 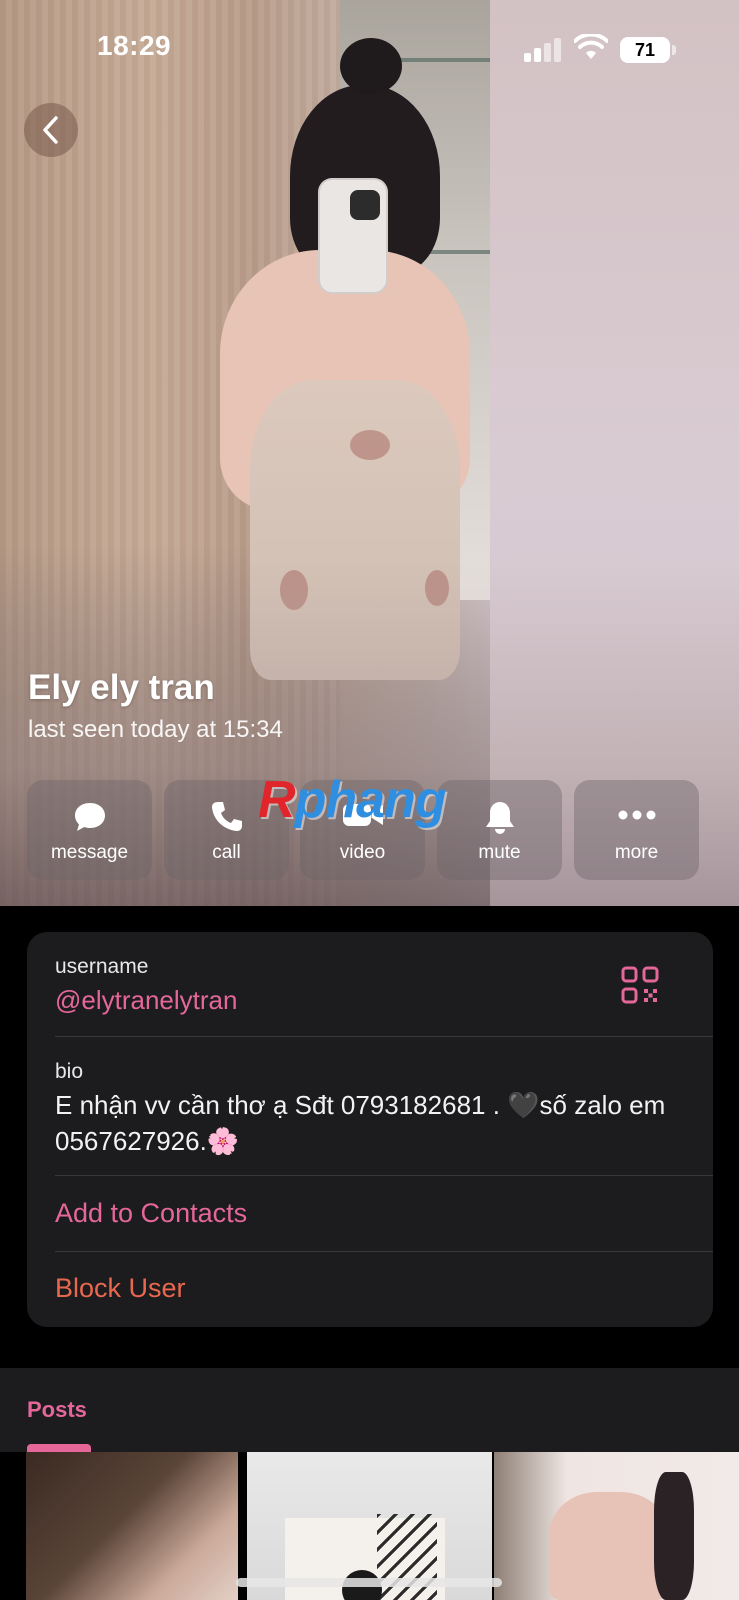 I want to click on profile-name: Ely ely tran, so click(x=121, y=687).